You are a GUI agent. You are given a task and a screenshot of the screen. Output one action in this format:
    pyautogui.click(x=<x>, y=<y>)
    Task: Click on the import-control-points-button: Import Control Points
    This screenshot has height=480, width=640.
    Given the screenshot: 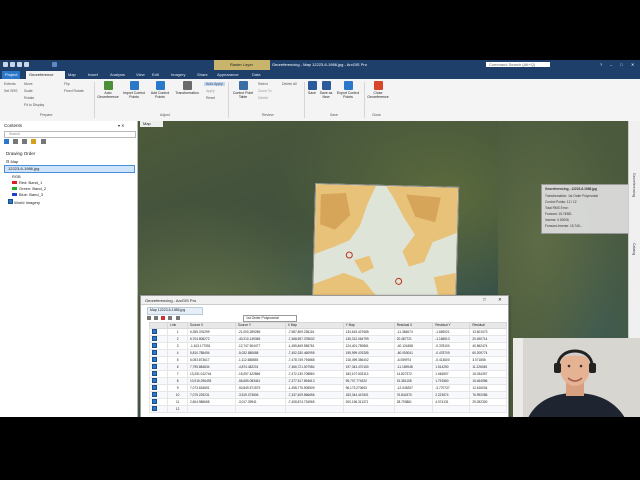 What is the action you would take?
    pyautogui.click(x=134, y=90)
    